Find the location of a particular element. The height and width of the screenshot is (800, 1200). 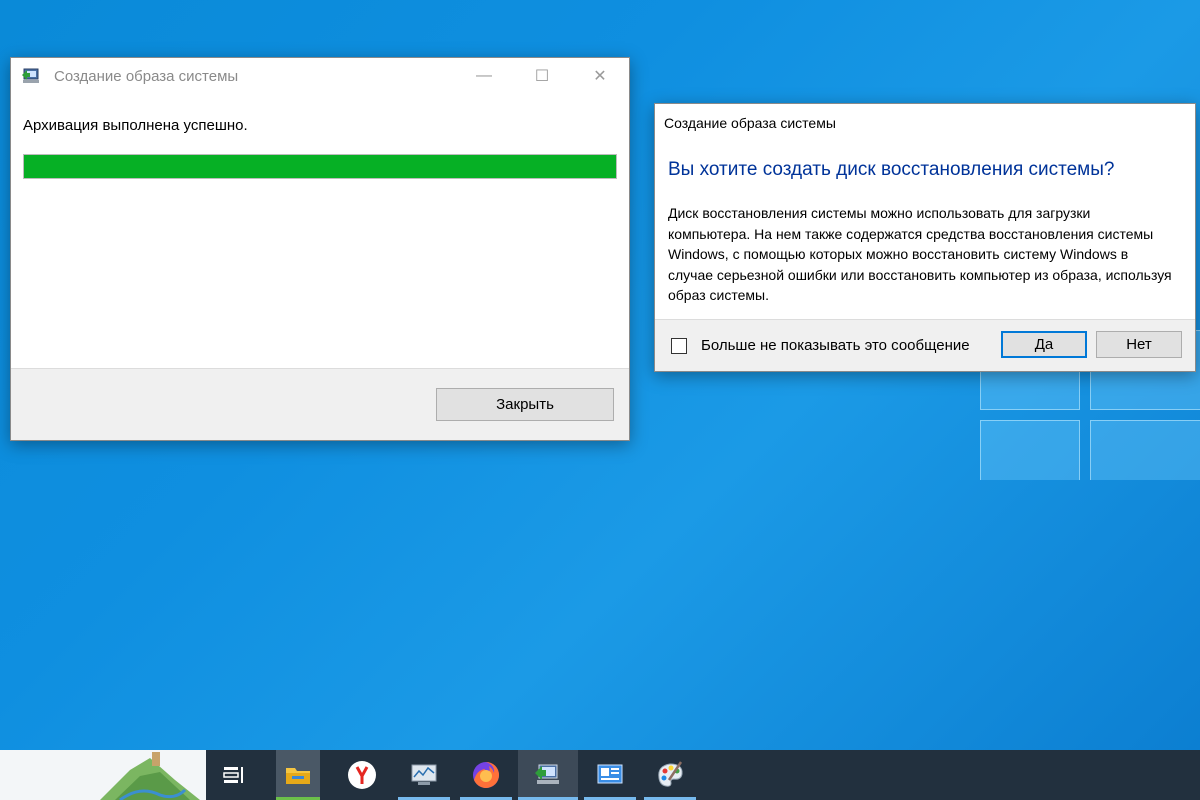

task-view-button is located at coordinates (234, 775).